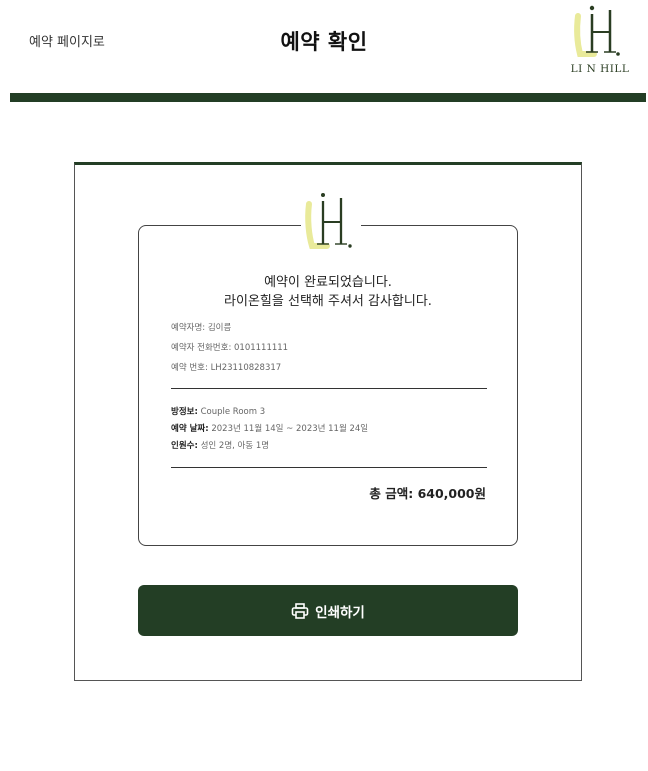  I want to click on room-info-row: 방정보: Couple Room 3, so click(218, 411).